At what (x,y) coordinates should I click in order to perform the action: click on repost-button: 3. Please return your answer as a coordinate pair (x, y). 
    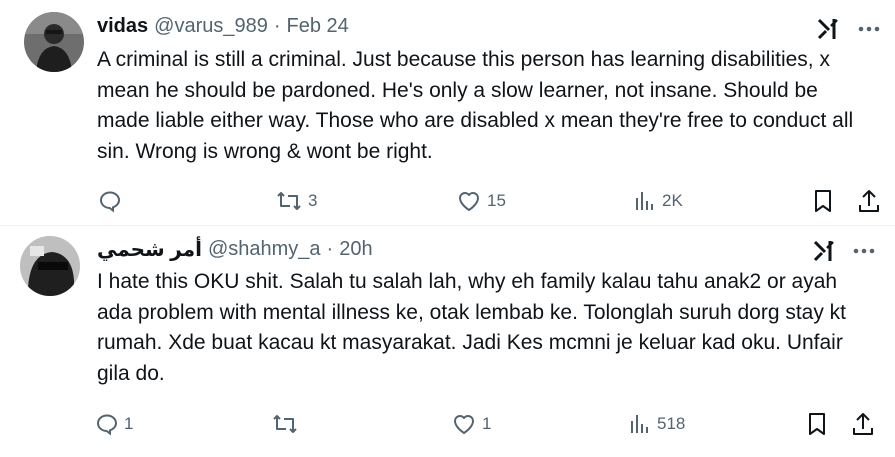
    Looking at the image, I should click on (296, 201).